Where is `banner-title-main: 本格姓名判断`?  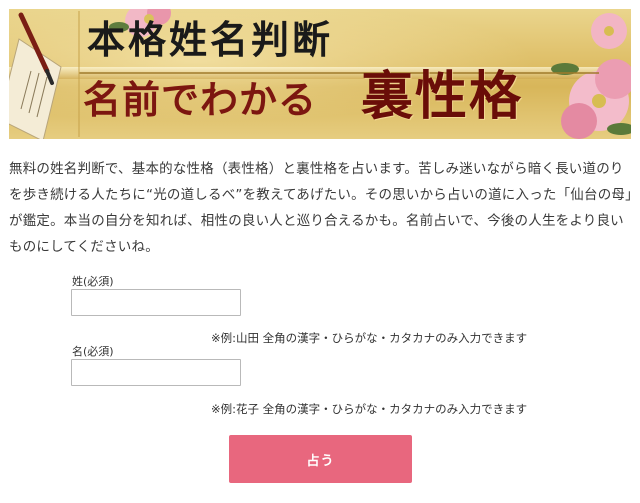
banner-title-main: 本格姓名判断 is located at coordinates (210, 39).